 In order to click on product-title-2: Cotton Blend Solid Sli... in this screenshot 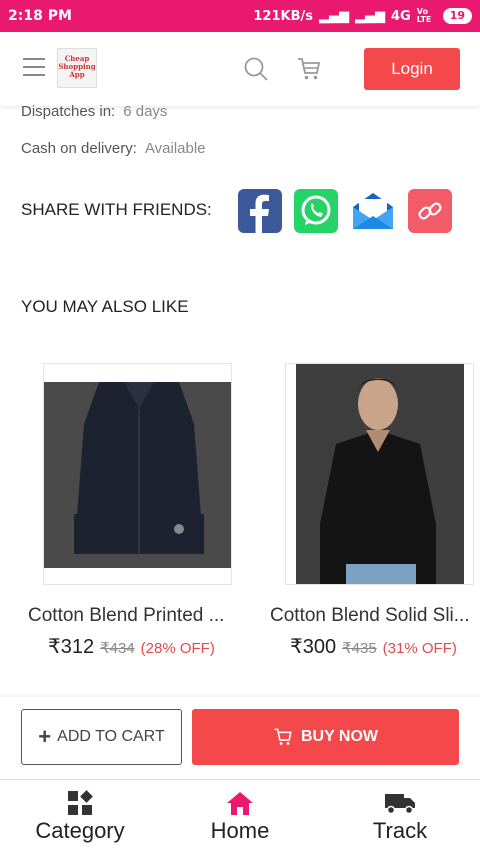, I will do `click(375, 616)`.